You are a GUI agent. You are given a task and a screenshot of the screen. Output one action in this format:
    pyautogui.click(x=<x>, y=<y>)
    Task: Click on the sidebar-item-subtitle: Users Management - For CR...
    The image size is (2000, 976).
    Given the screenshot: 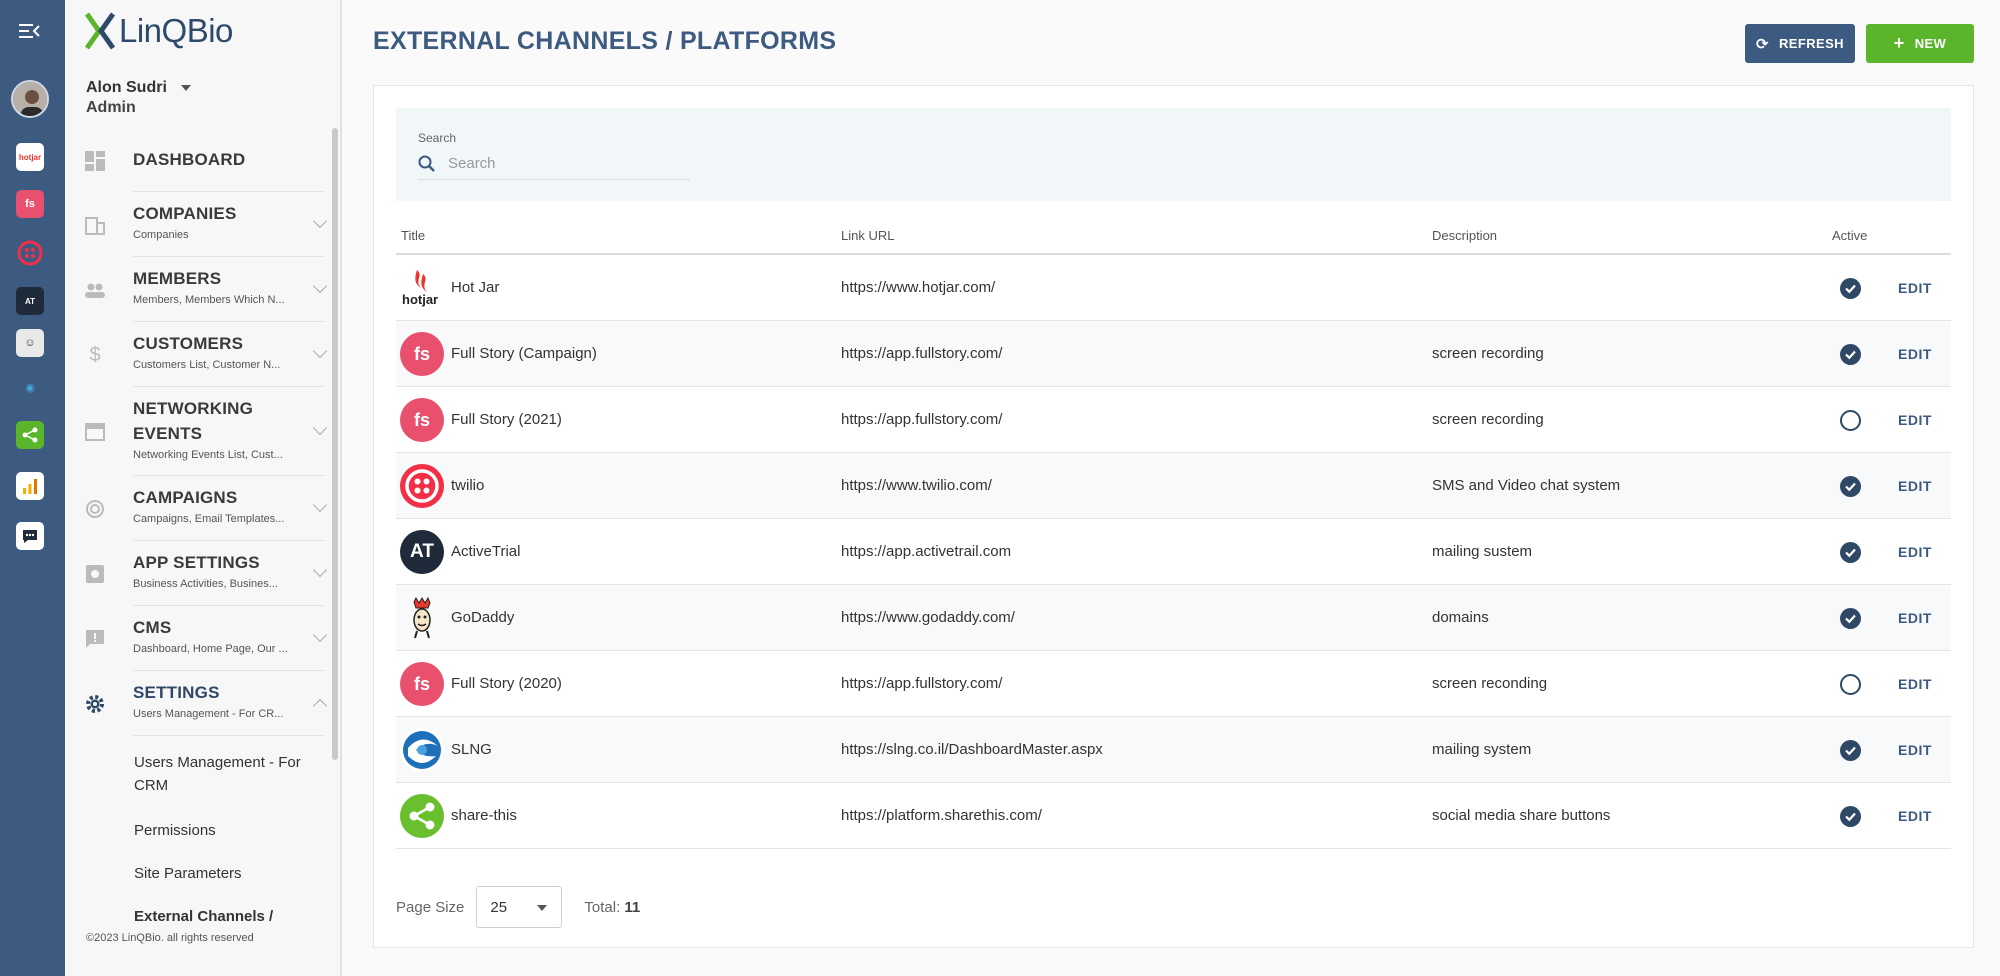 What is the action you would take?
    pyautogui.click(x=208, y=714)
    